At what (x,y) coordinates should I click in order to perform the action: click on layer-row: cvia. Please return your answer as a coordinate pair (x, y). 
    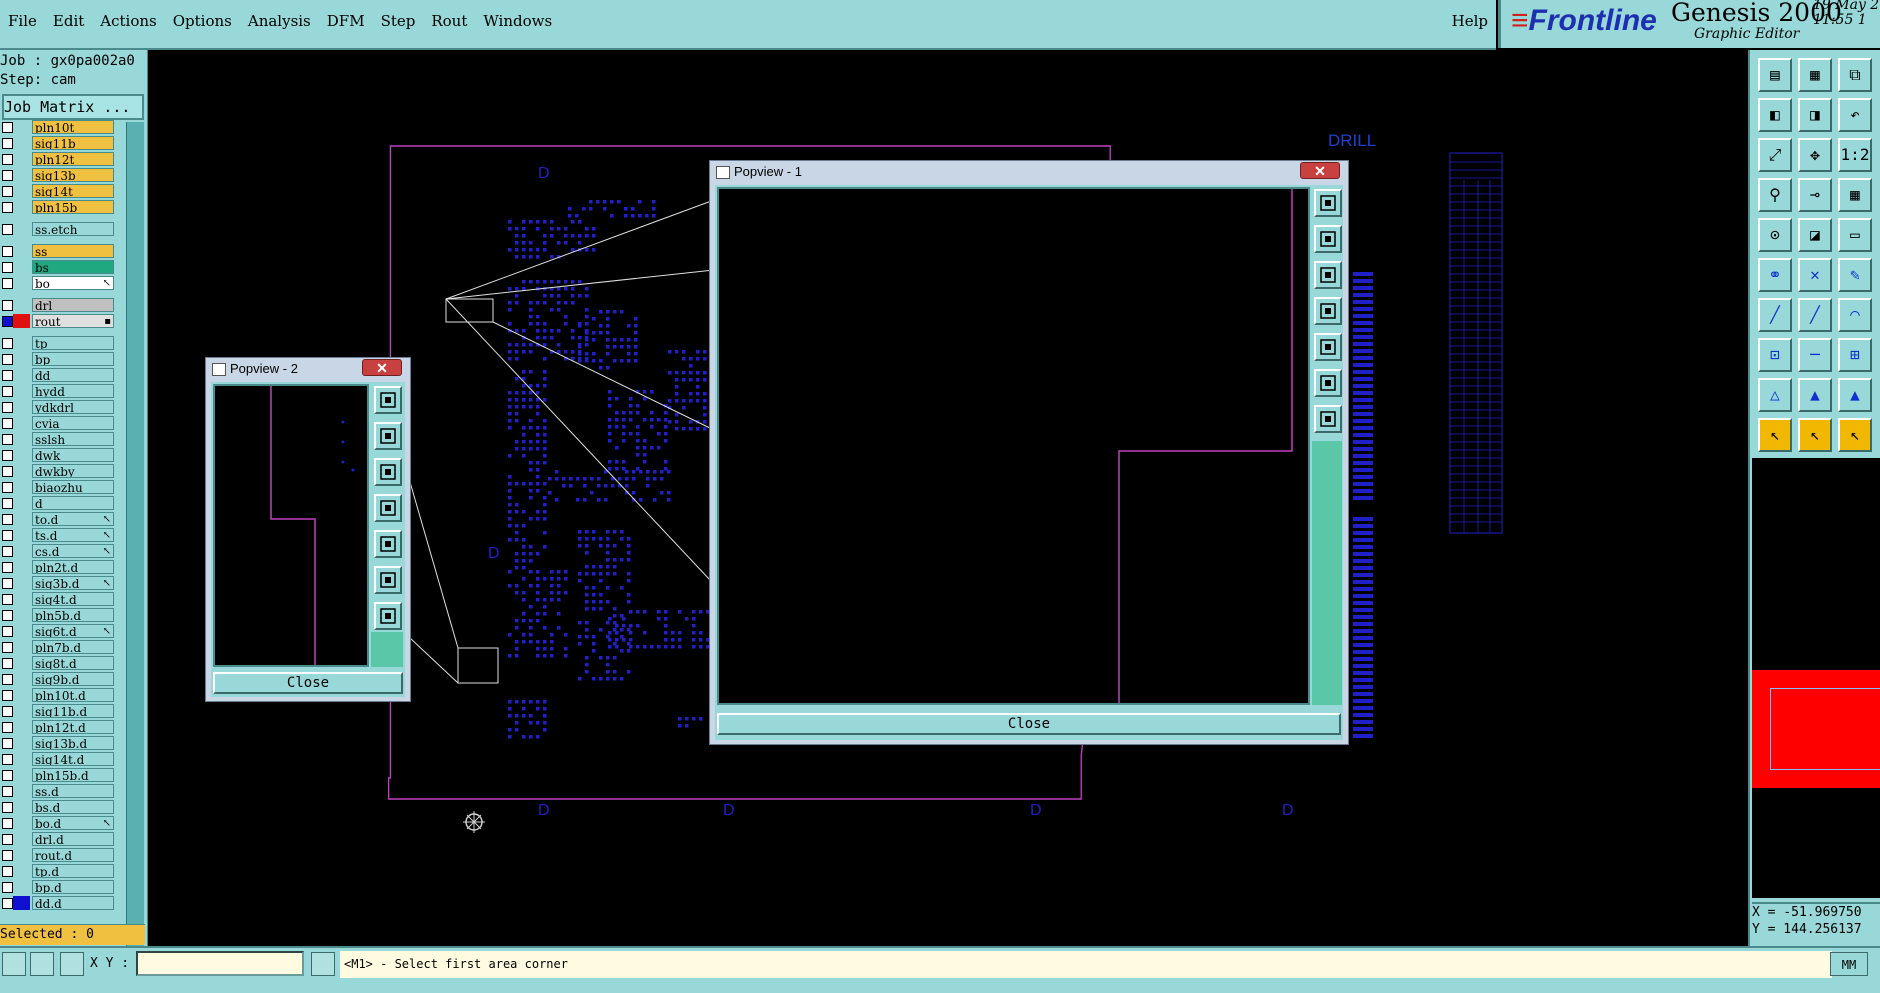
    Looking at the image, I should click on (59, 423).